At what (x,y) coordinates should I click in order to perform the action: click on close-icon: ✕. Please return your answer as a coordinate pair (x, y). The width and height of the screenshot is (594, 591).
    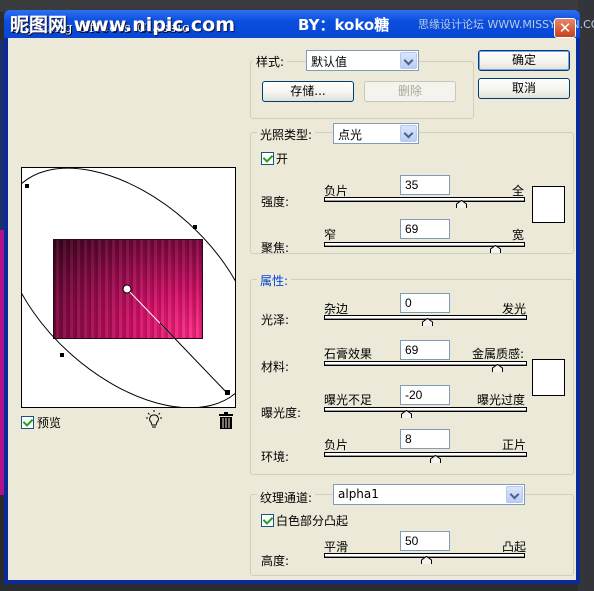
    Looking at the image, I should click on (565, 28).